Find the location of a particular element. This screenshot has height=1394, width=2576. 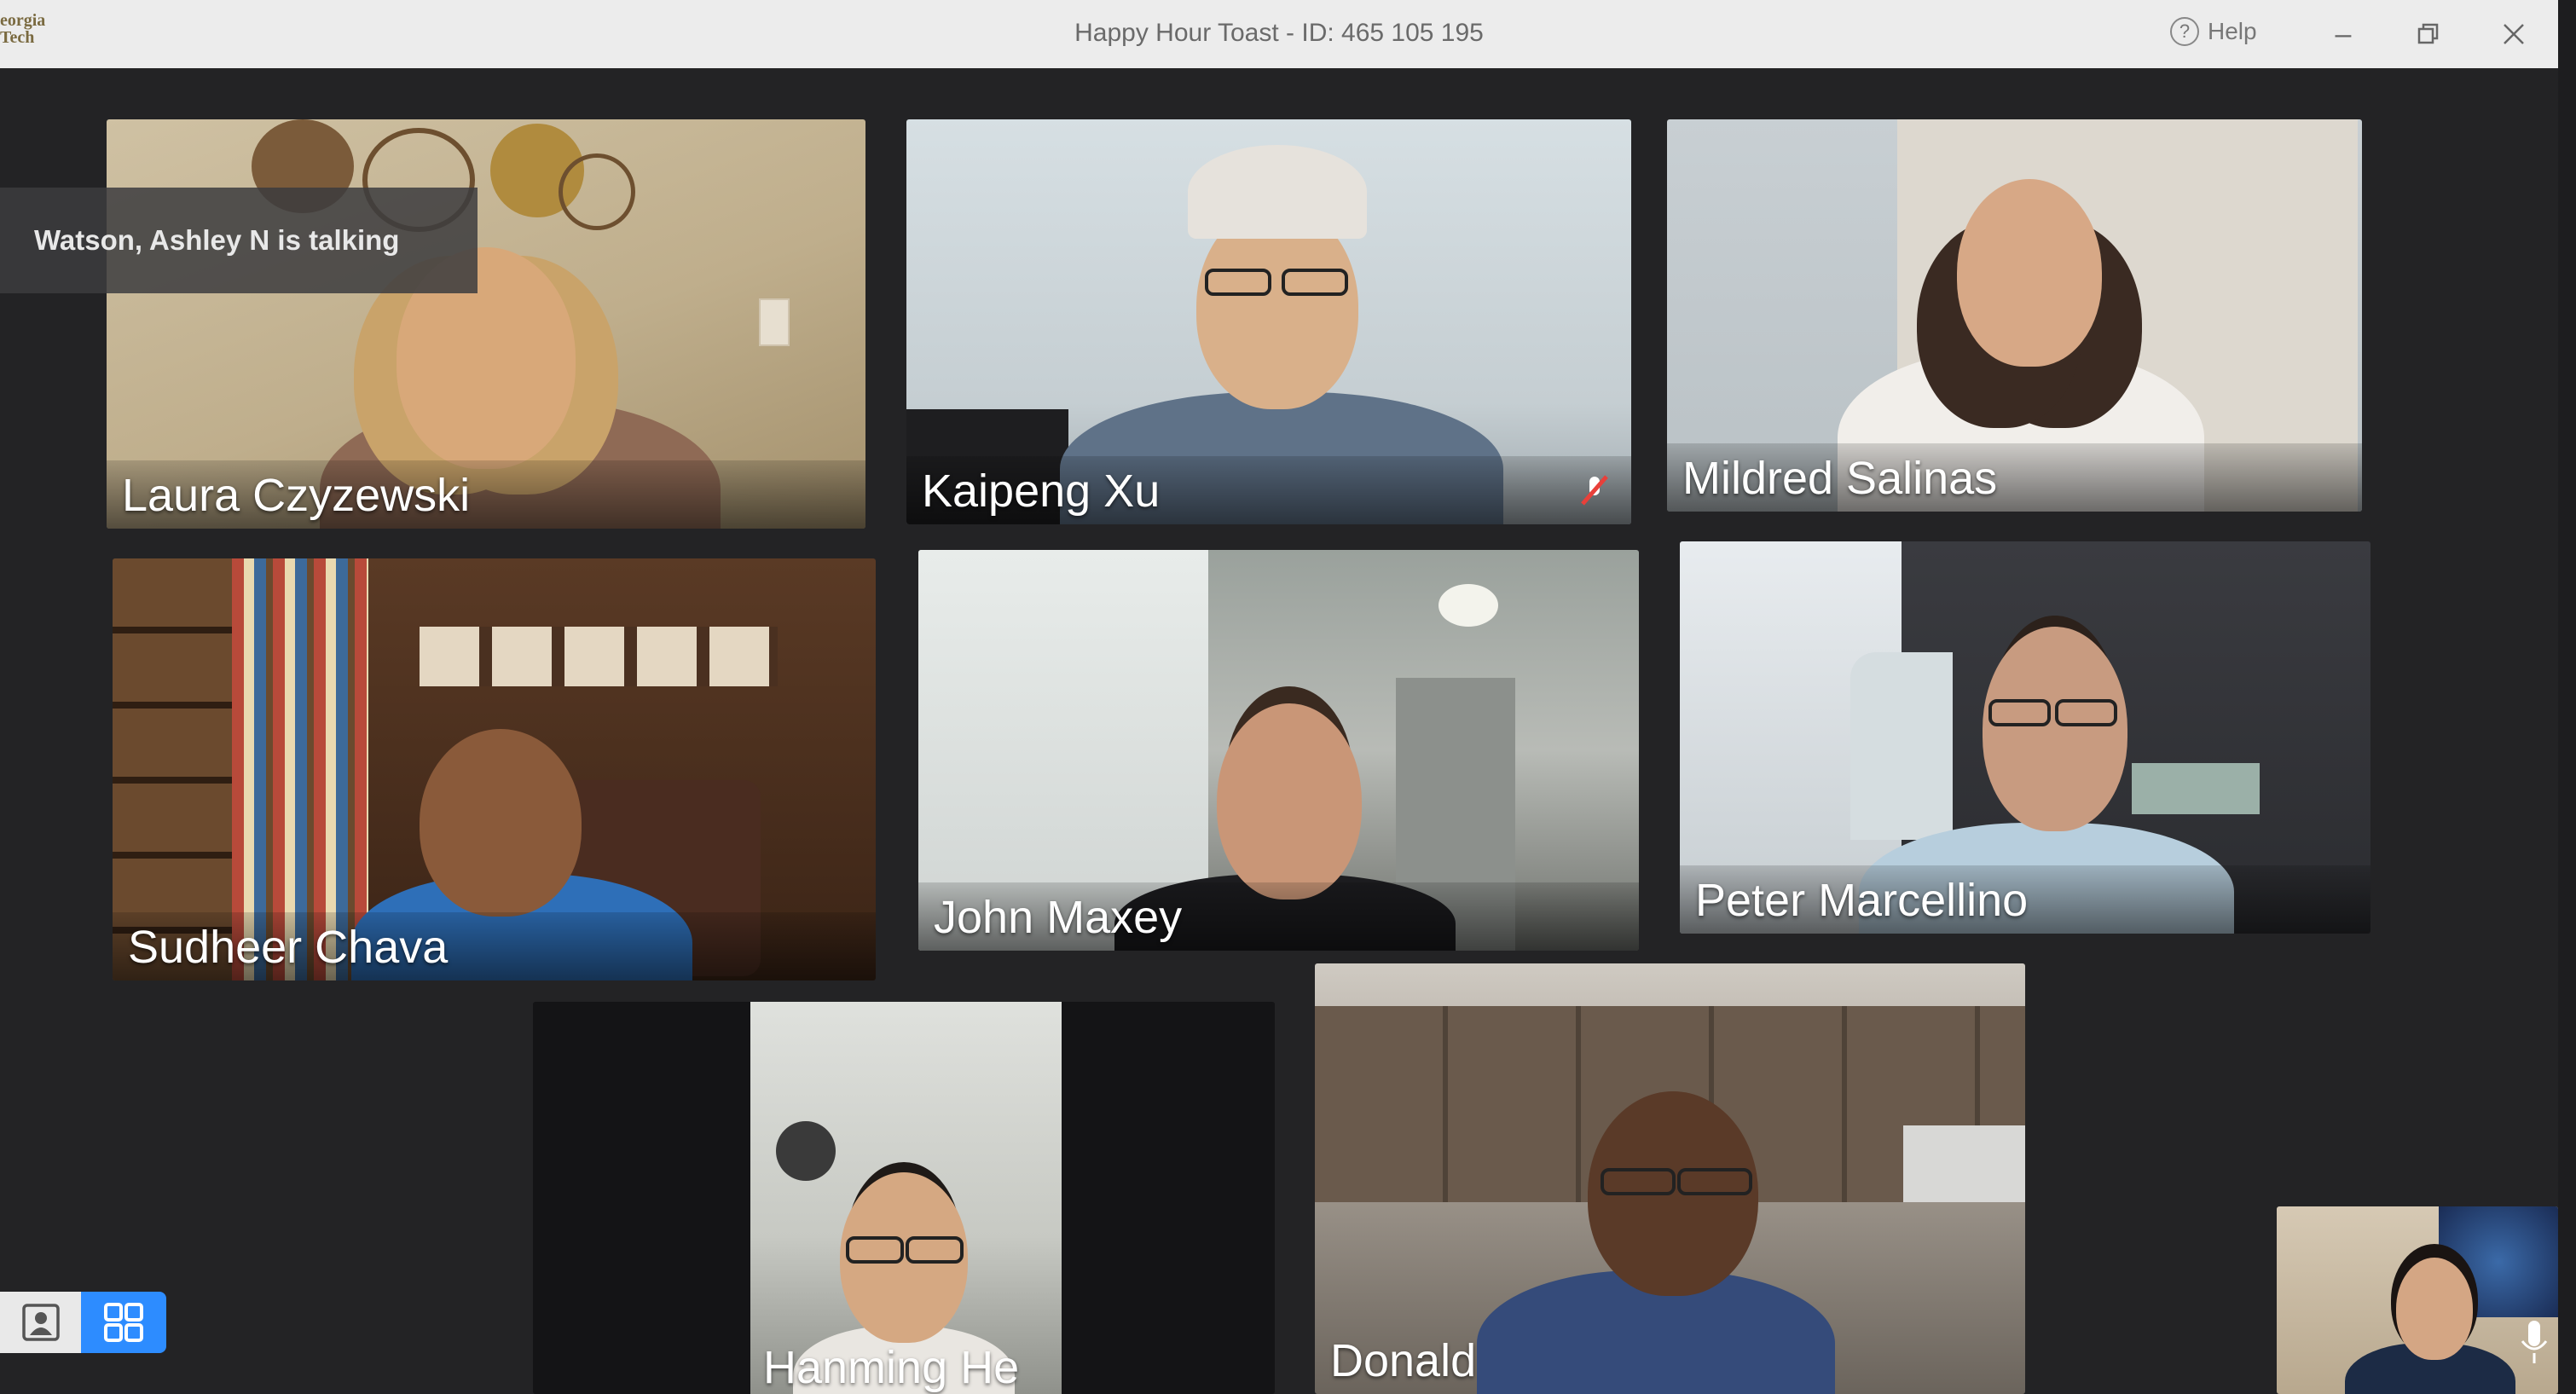

restore-button is located at coordinates (2428, 34).